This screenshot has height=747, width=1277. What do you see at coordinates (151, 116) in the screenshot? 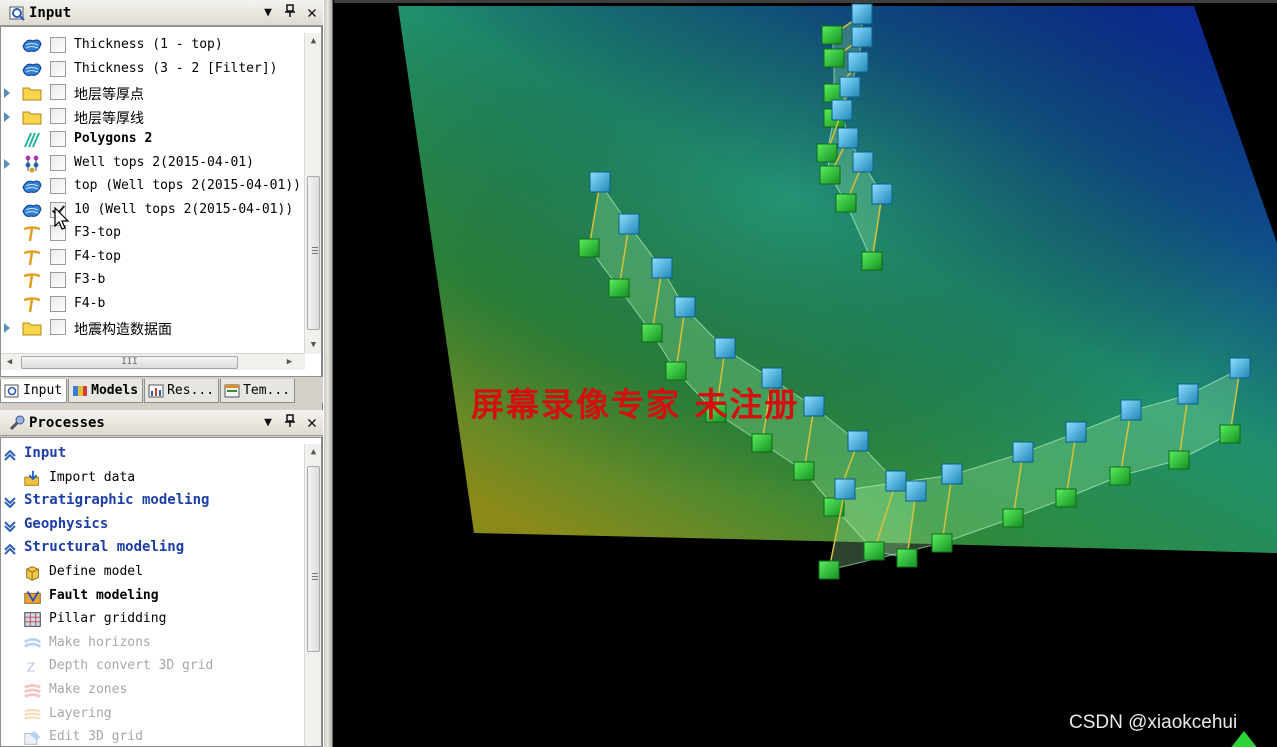
I see `input-tree-item: 地层等厚线` at bounding box center [151, 116].